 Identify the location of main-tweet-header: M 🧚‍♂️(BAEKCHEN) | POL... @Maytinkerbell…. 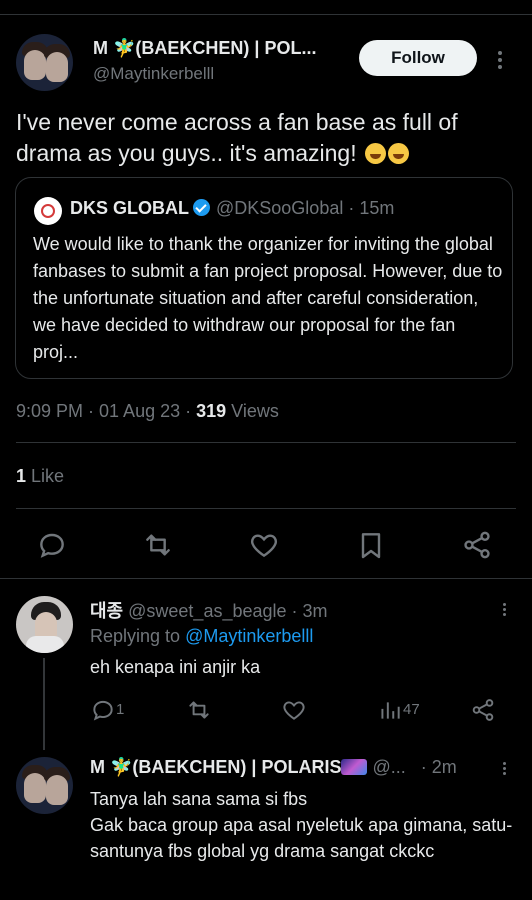
(266, 62).